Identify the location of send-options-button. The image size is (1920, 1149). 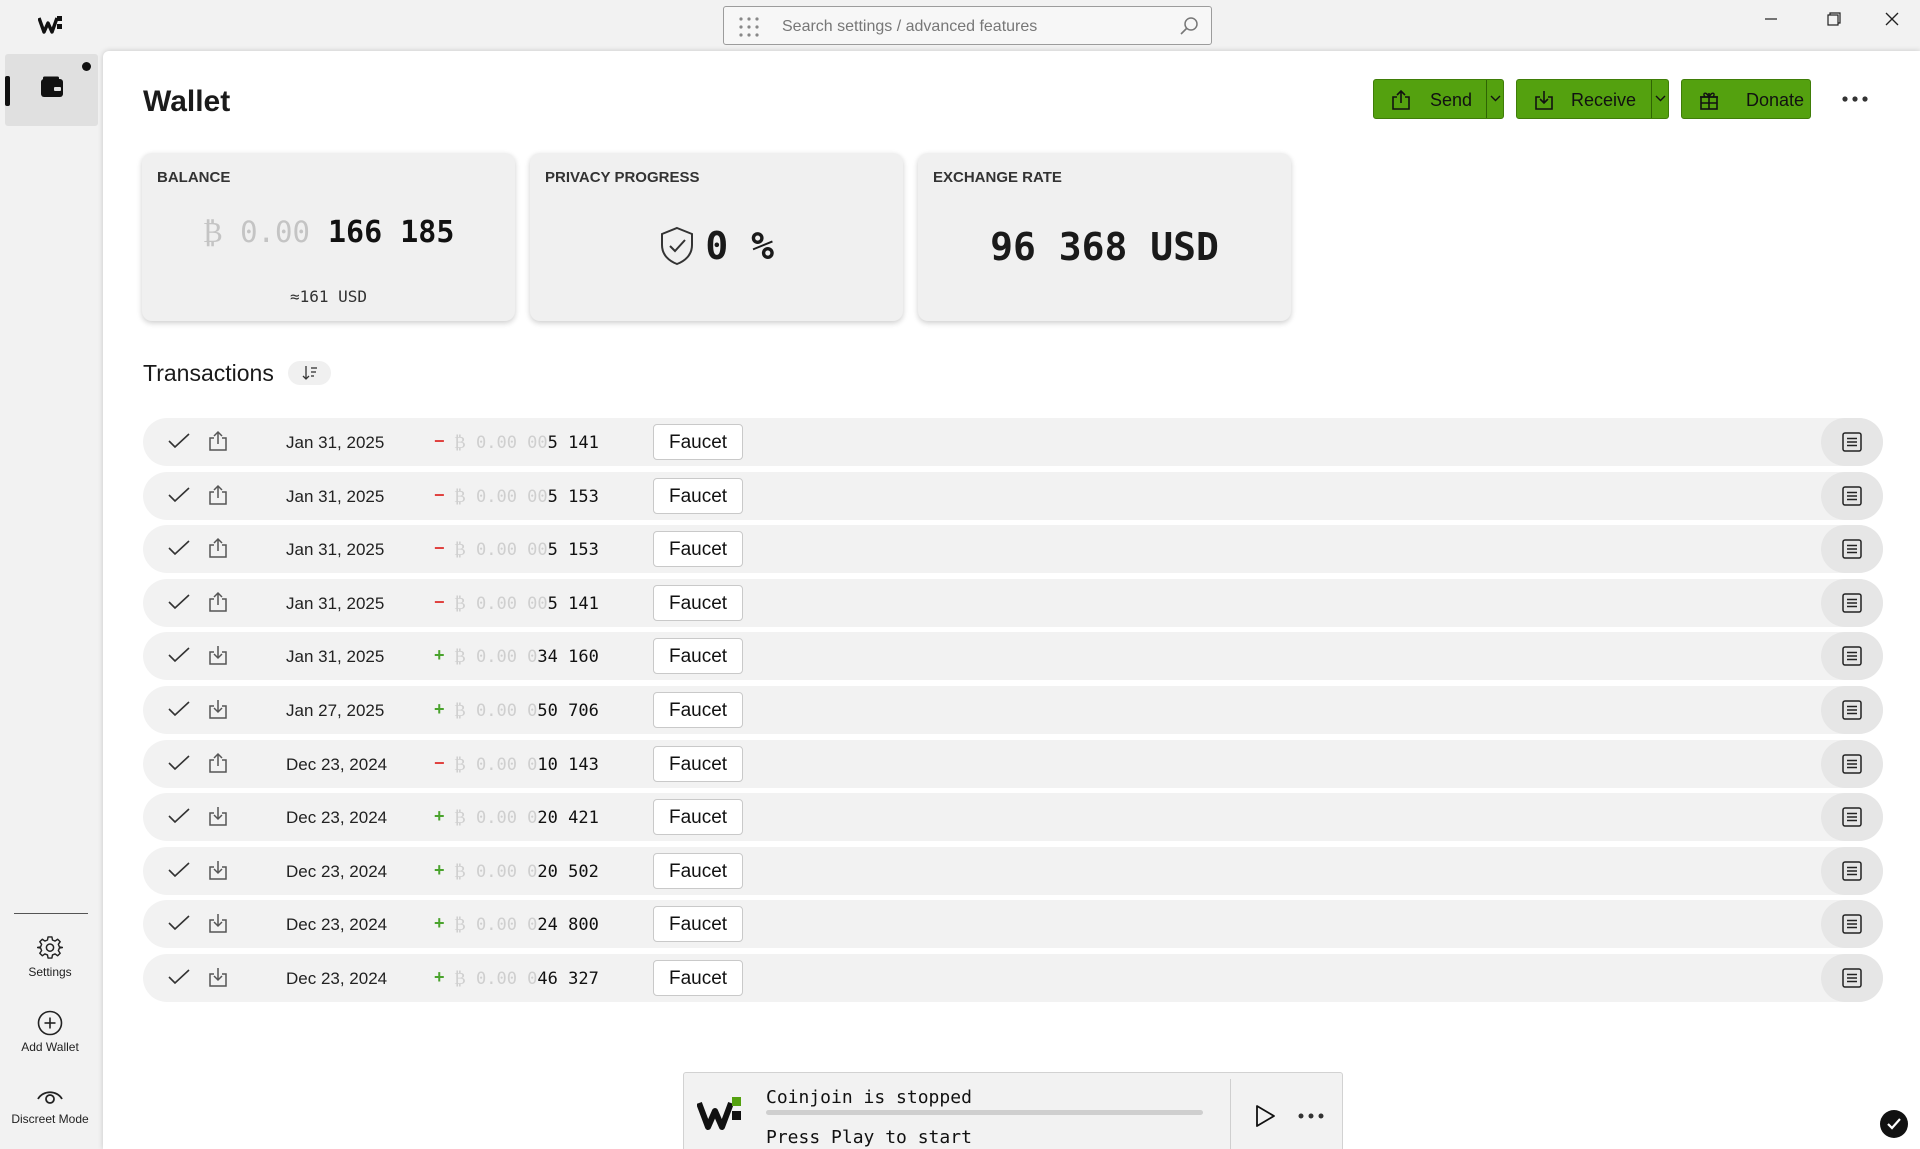
(1494, 99).